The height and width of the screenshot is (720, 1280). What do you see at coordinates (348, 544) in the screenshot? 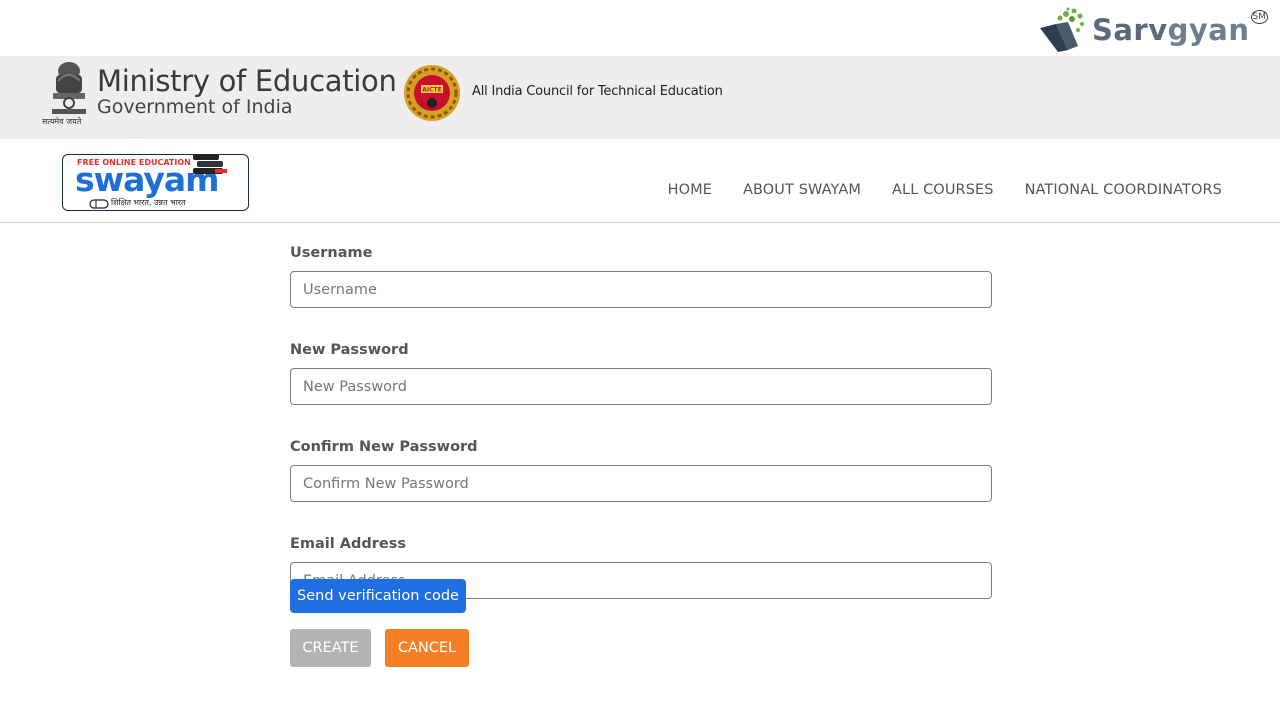
I see `email-label: Email Address` at bounding box center [348, 544].